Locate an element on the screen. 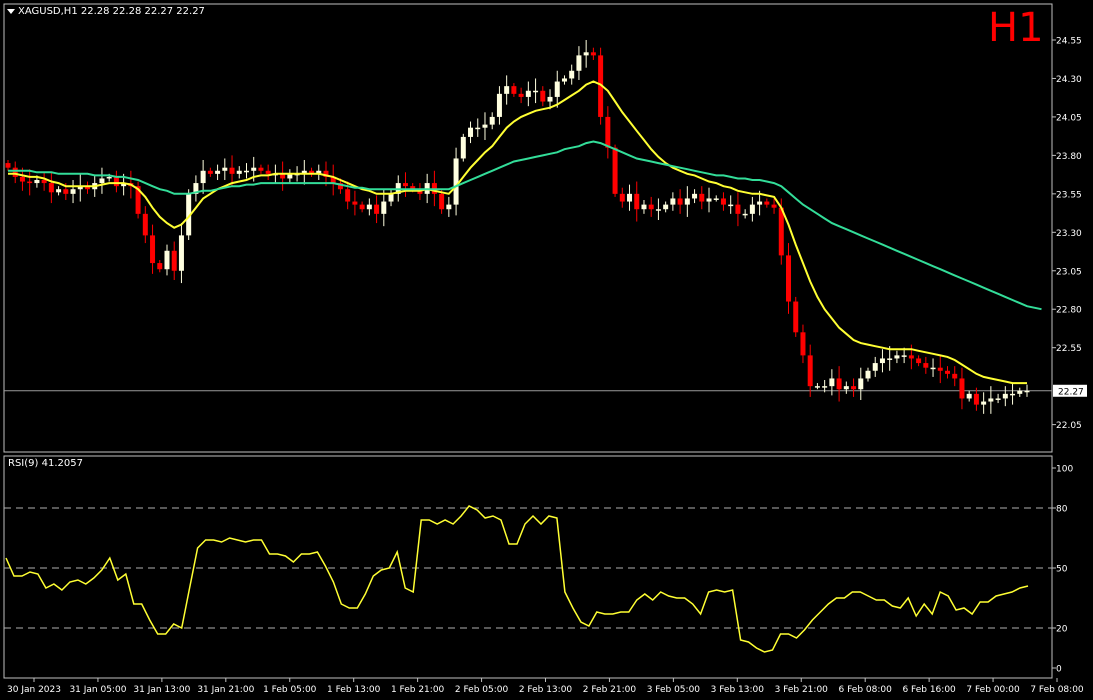  time-tick-label: 6 Feb 16:00 is located at coordinates (929, 690).